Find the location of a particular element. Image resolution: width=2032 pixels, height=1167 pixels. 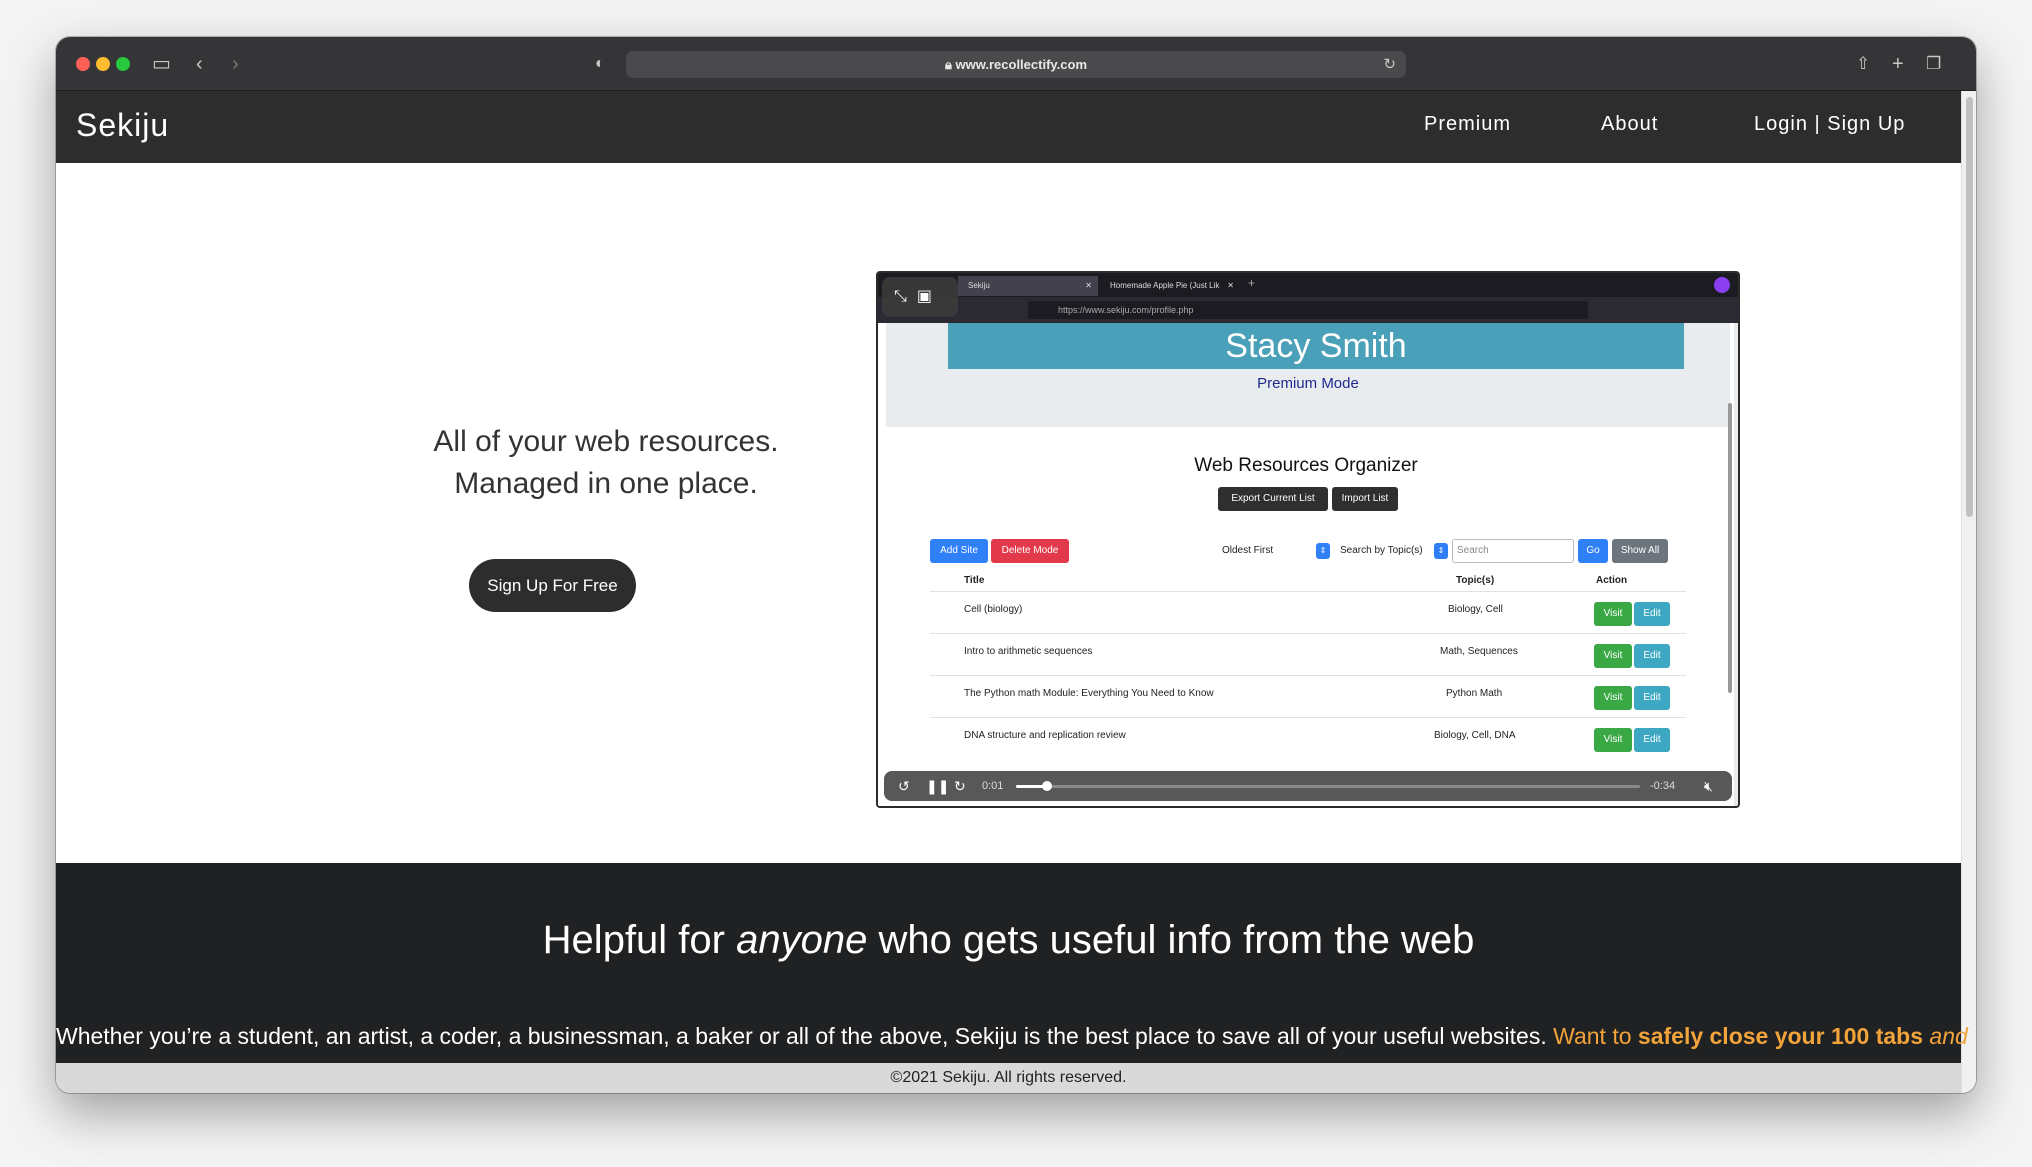

rewind-15-icon: ↺ is located at coordinates (904, 786).